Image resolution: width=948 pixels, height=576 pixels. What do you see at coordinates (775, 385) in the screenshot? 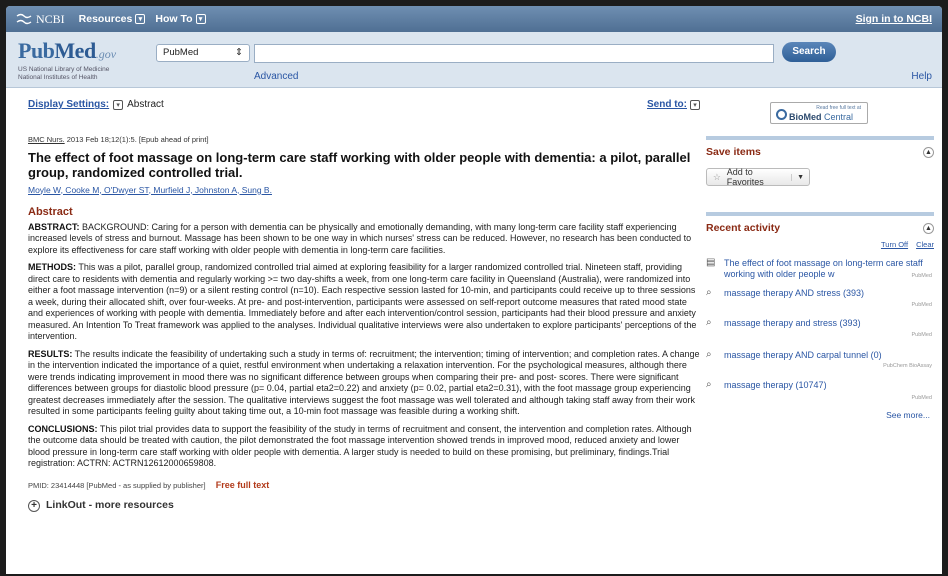
I see `activity-text: massage therapy (10747)` at bounding box center [775, 385].